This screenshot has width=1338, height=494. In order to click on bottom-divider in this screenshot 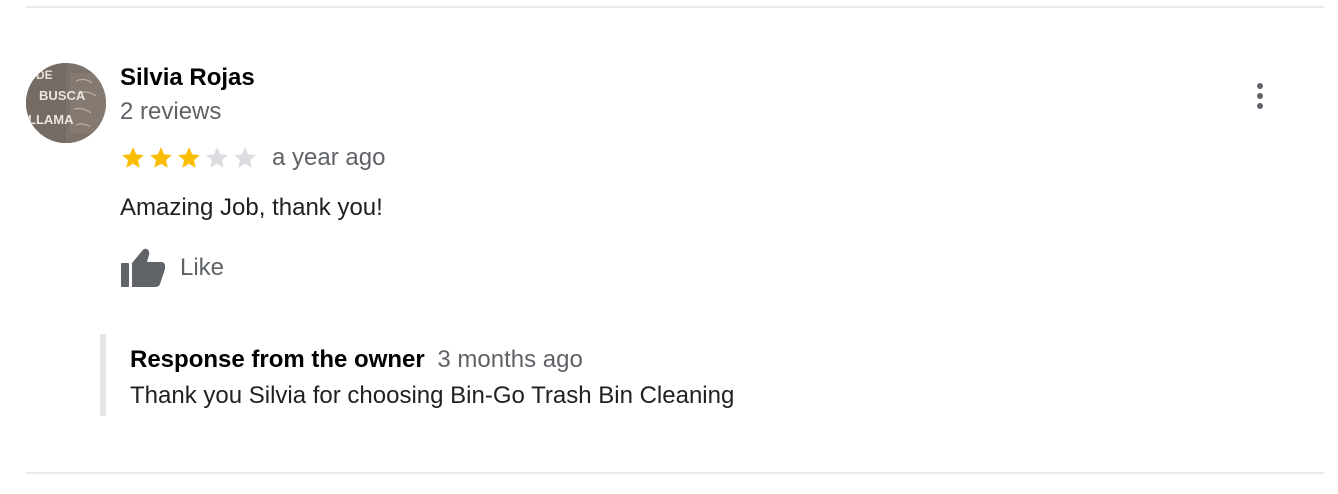, I will do `click(675, 473)`.